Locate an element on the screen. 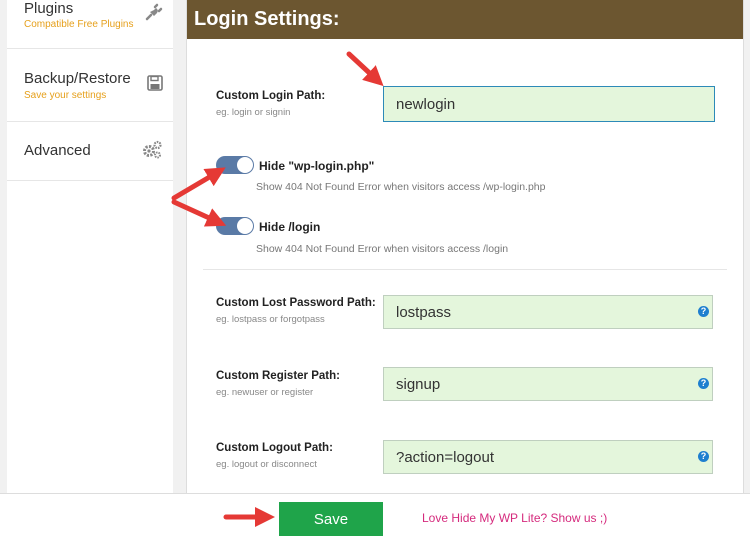 This screenshot has height=539, width=750. section-divider is located at coordinates (465, 269).